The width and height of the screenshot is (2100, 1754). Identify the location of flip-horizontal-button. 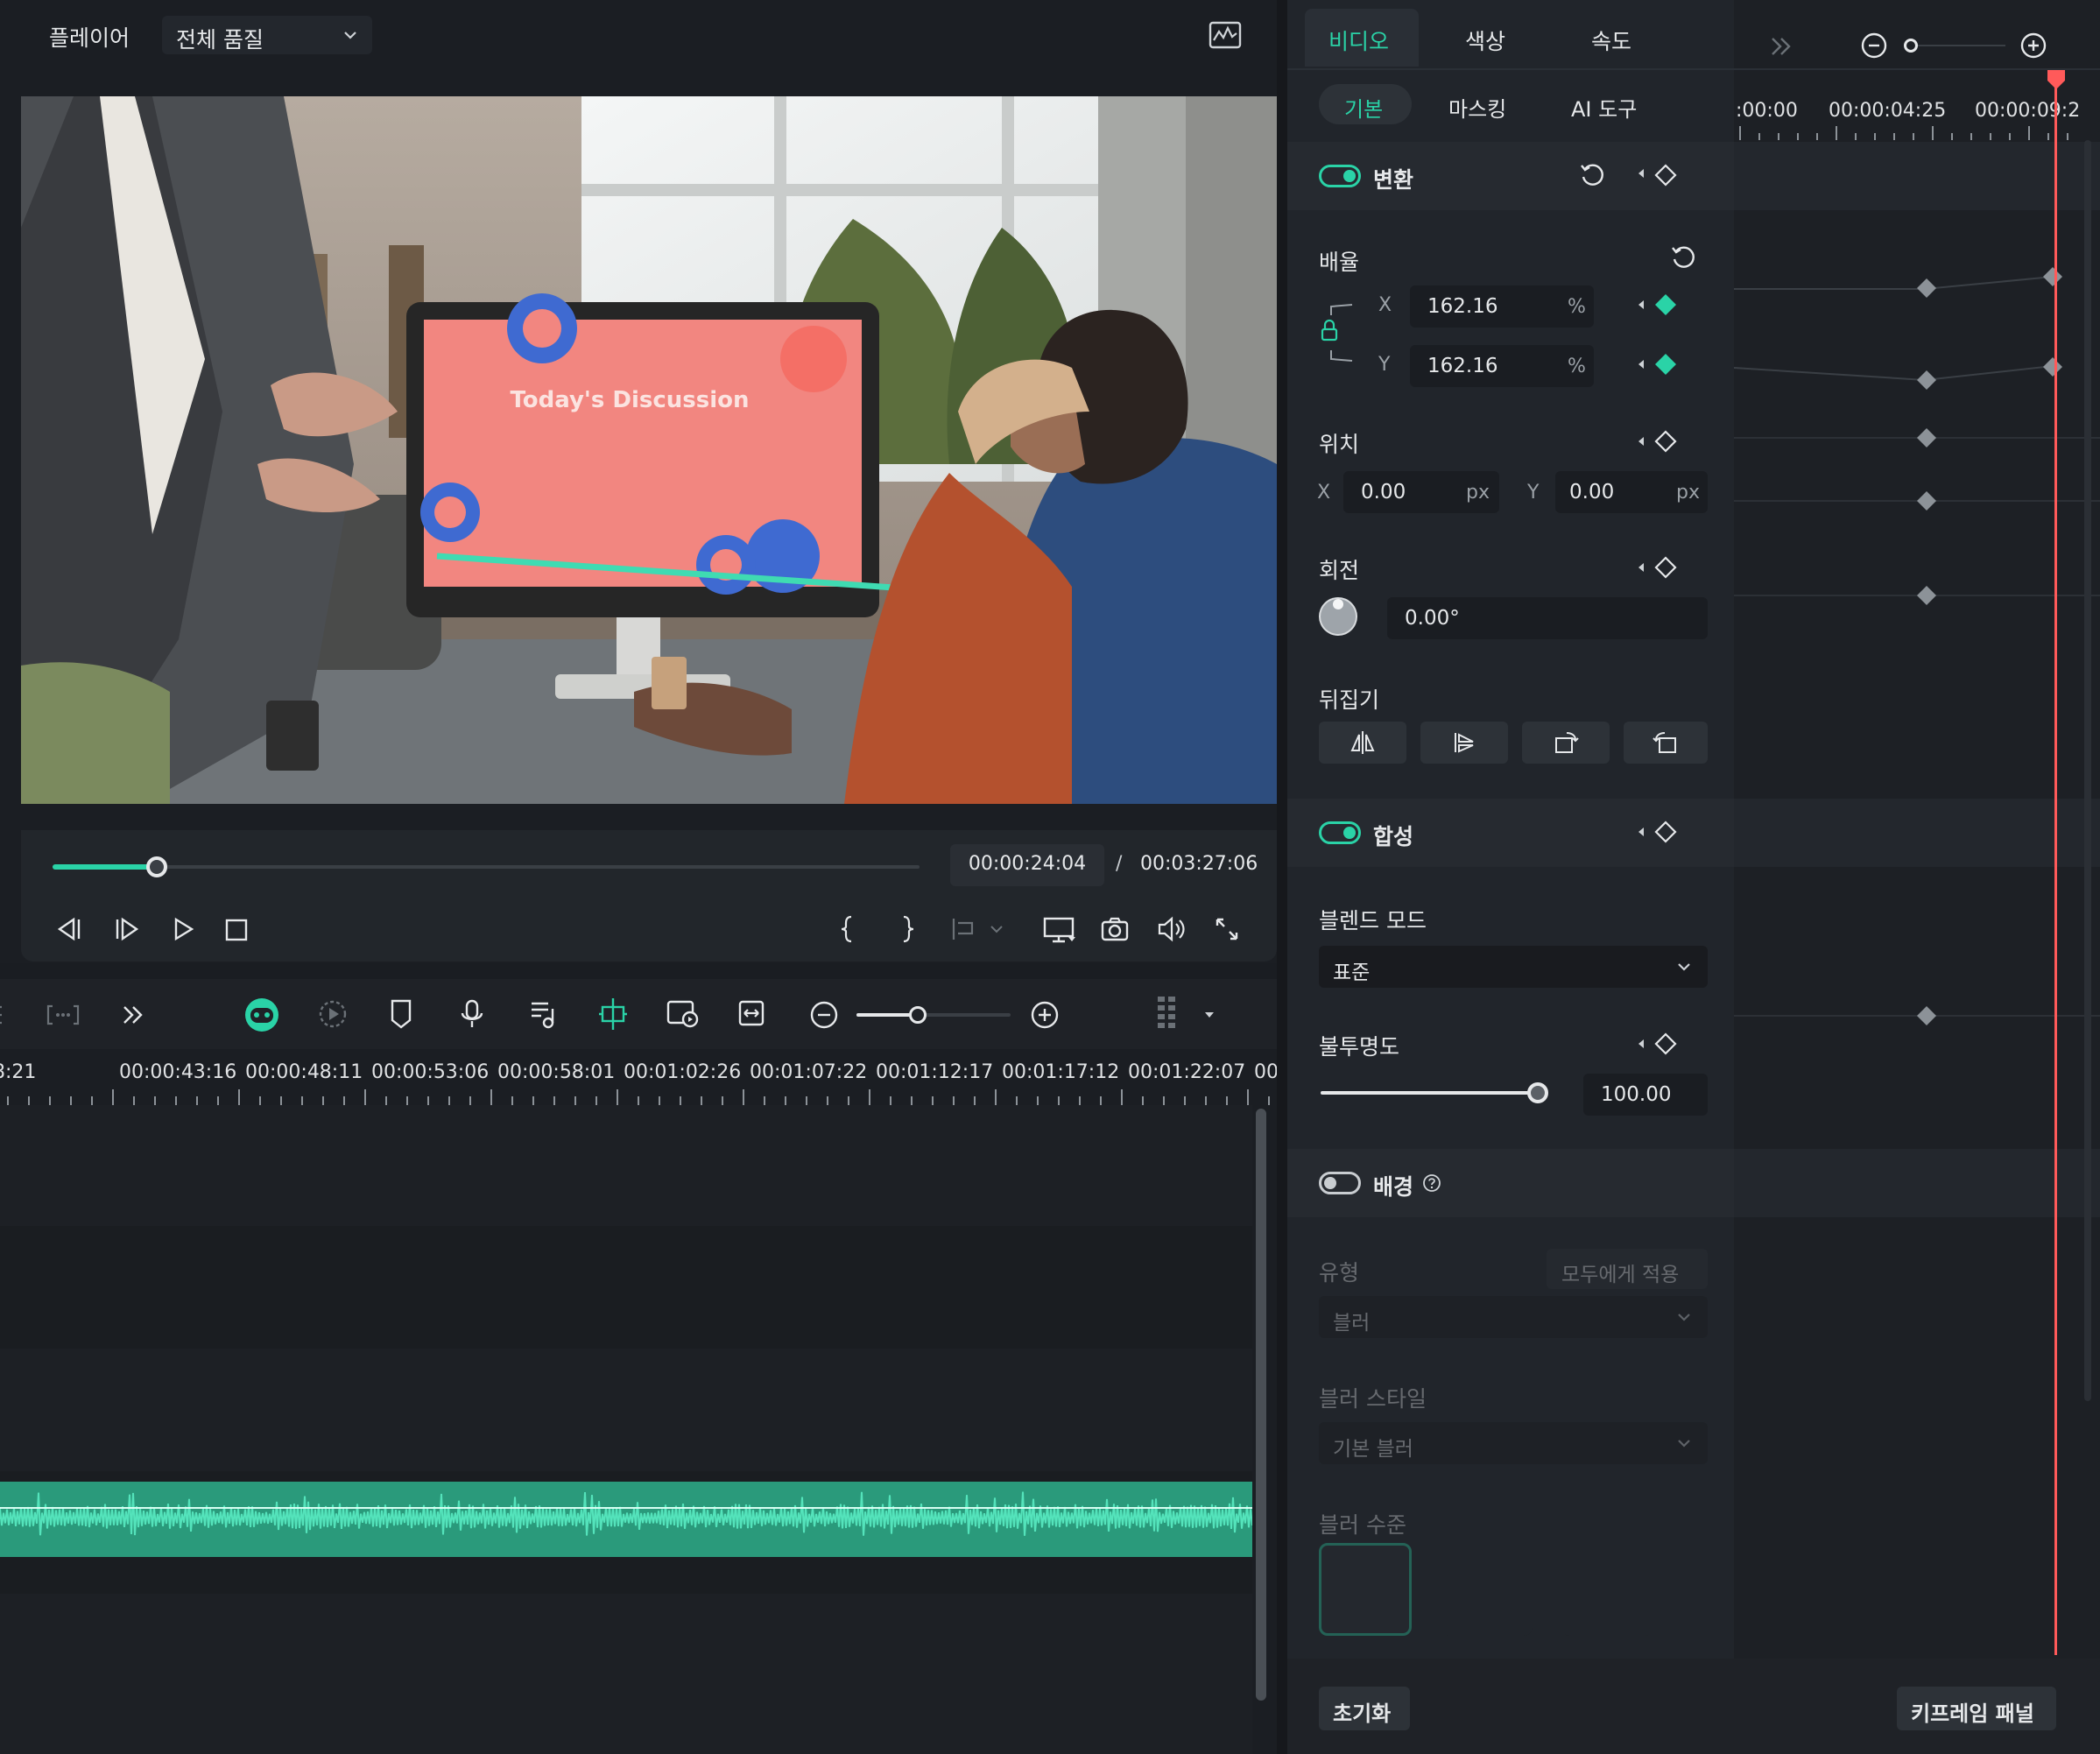
(1363, 743).